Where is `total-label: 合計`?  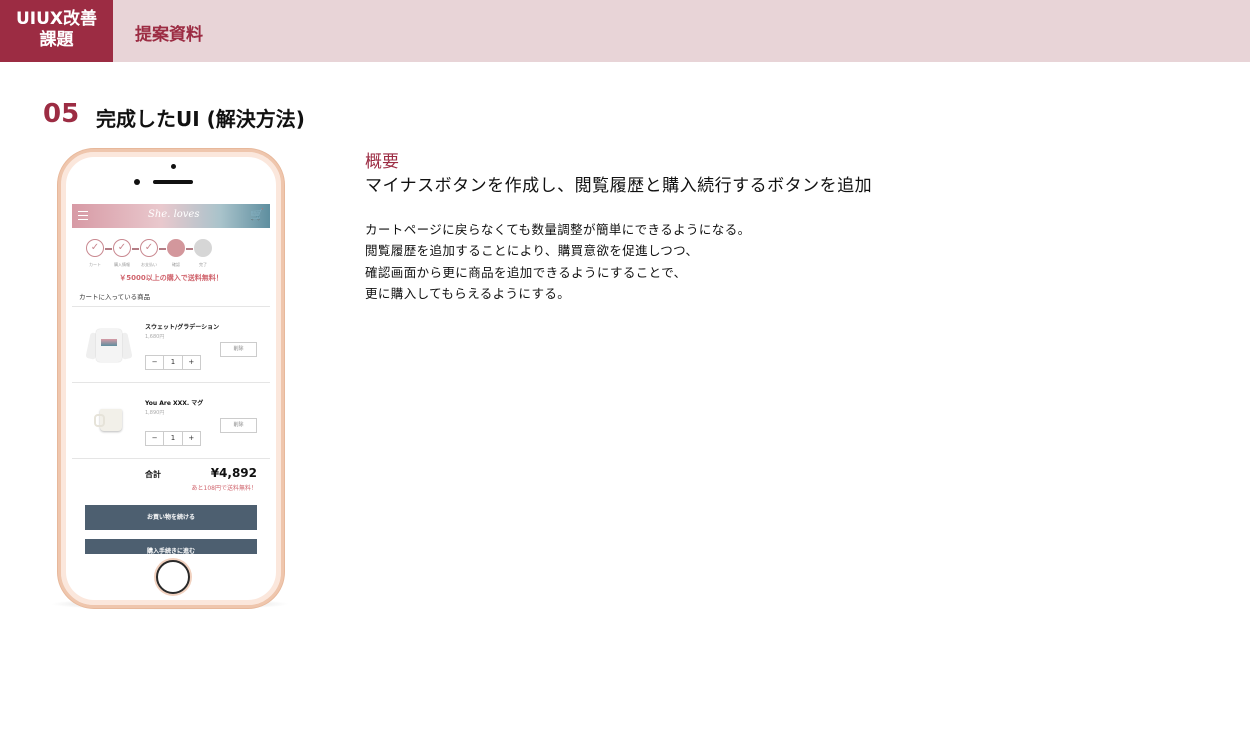
total-label: 合計 is located at coordinates (153, 474).